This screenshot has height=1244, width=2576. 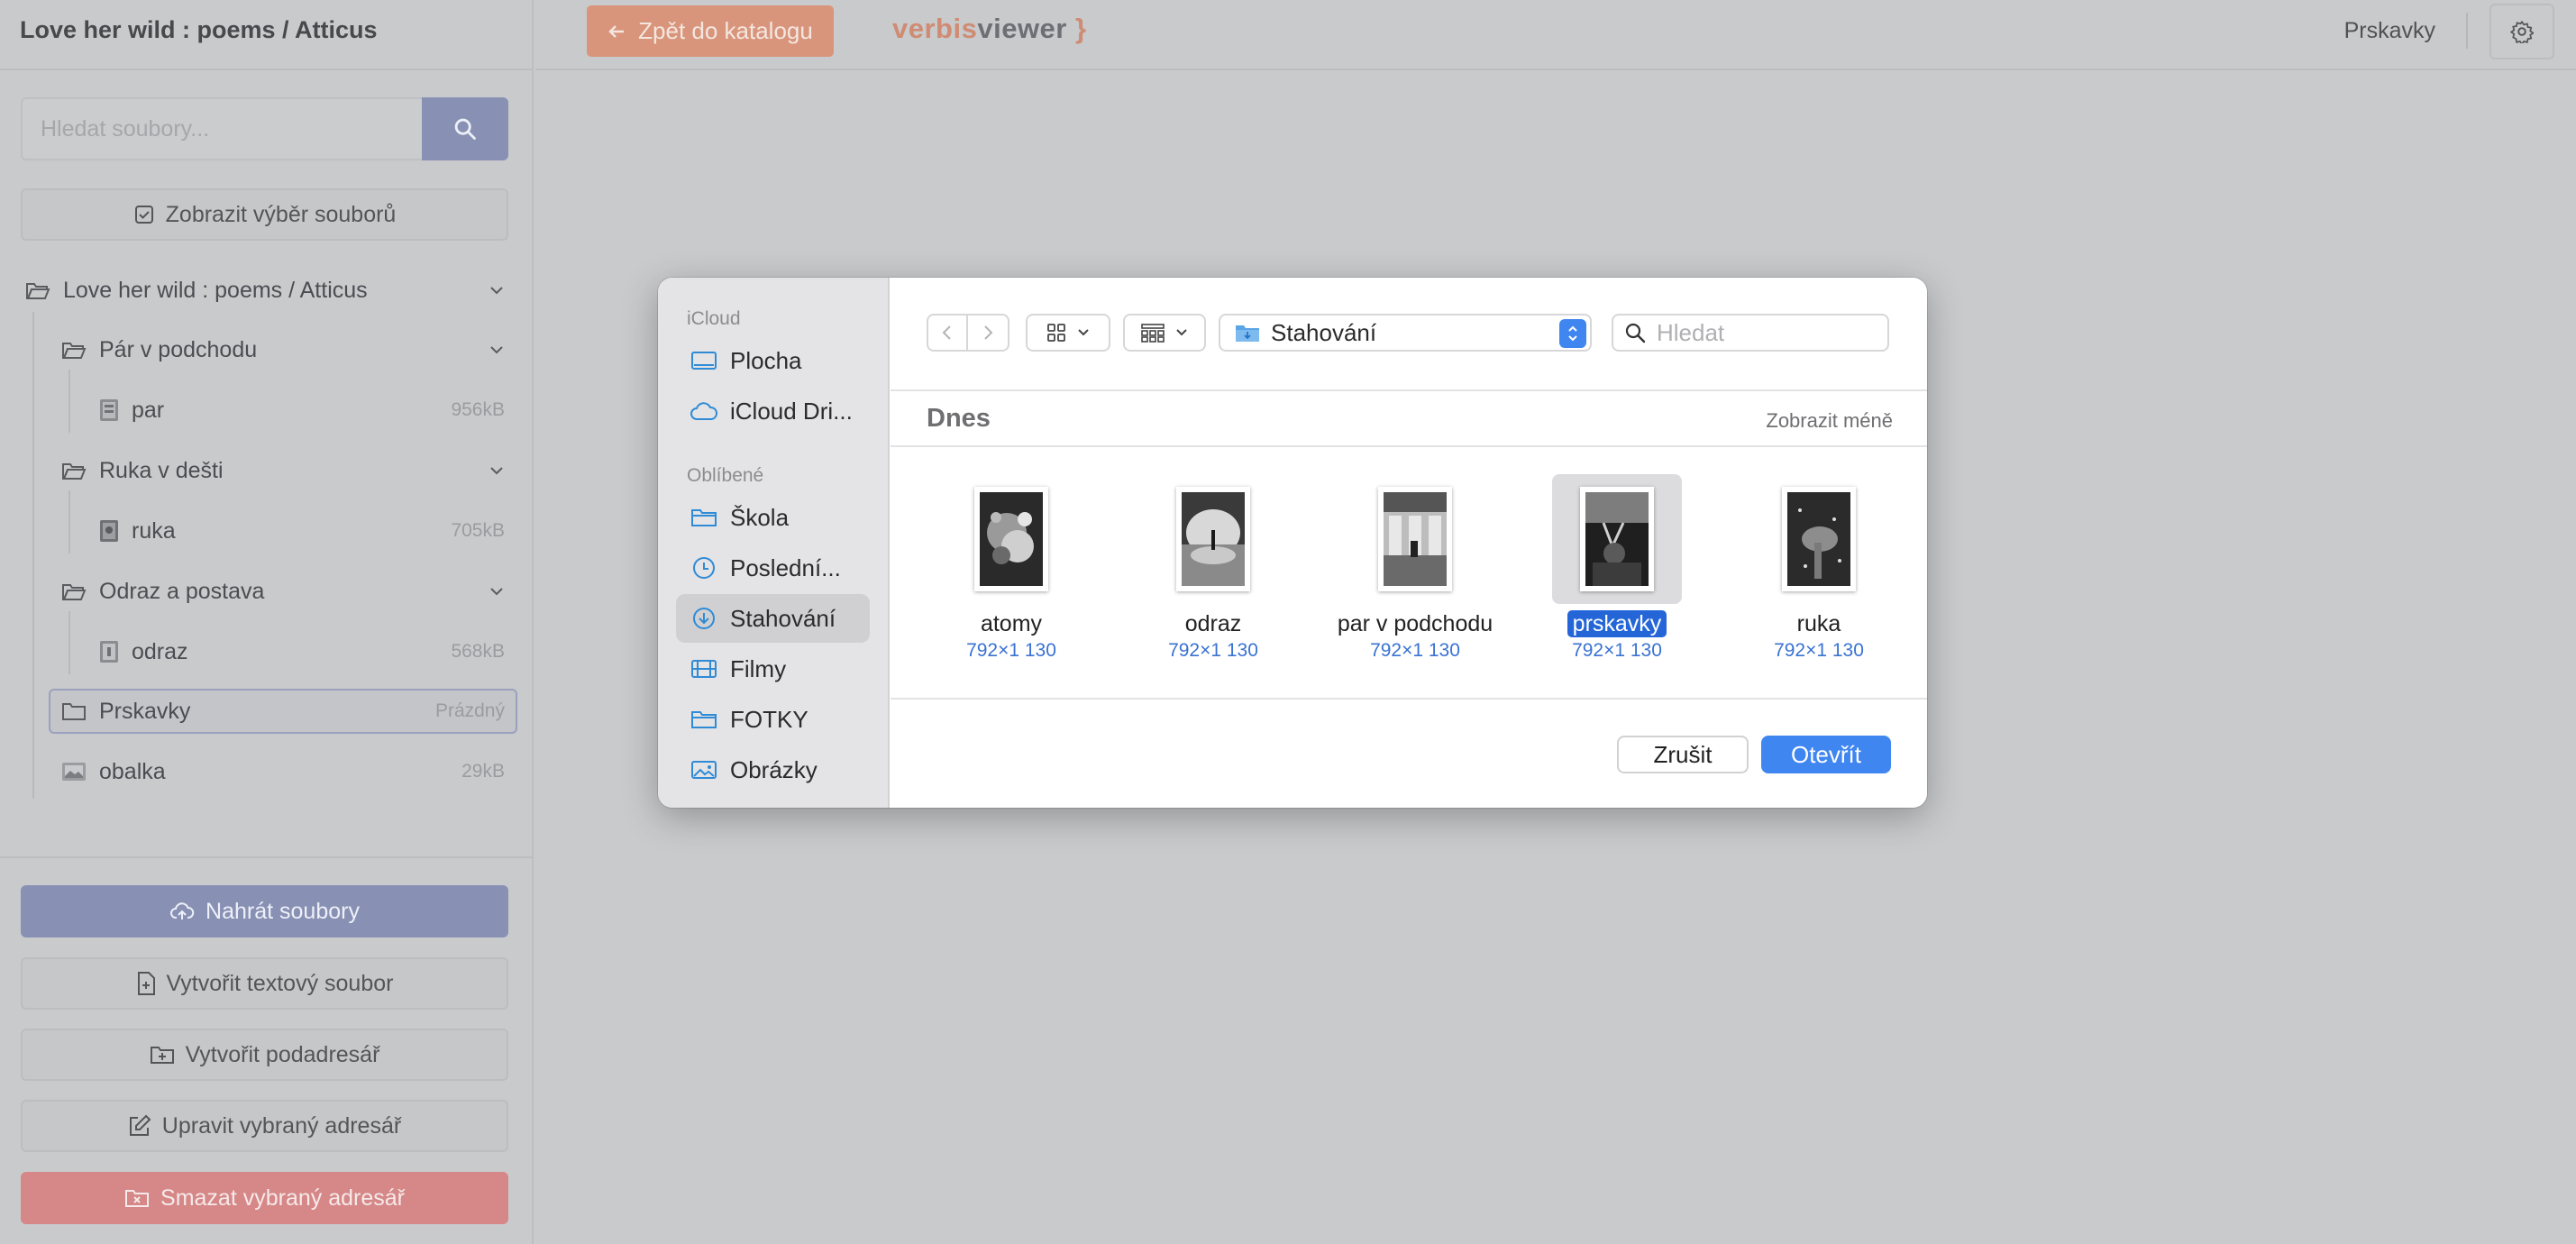 I want to click on tree-file-par: par 956kB, so click(x=307, y=411).